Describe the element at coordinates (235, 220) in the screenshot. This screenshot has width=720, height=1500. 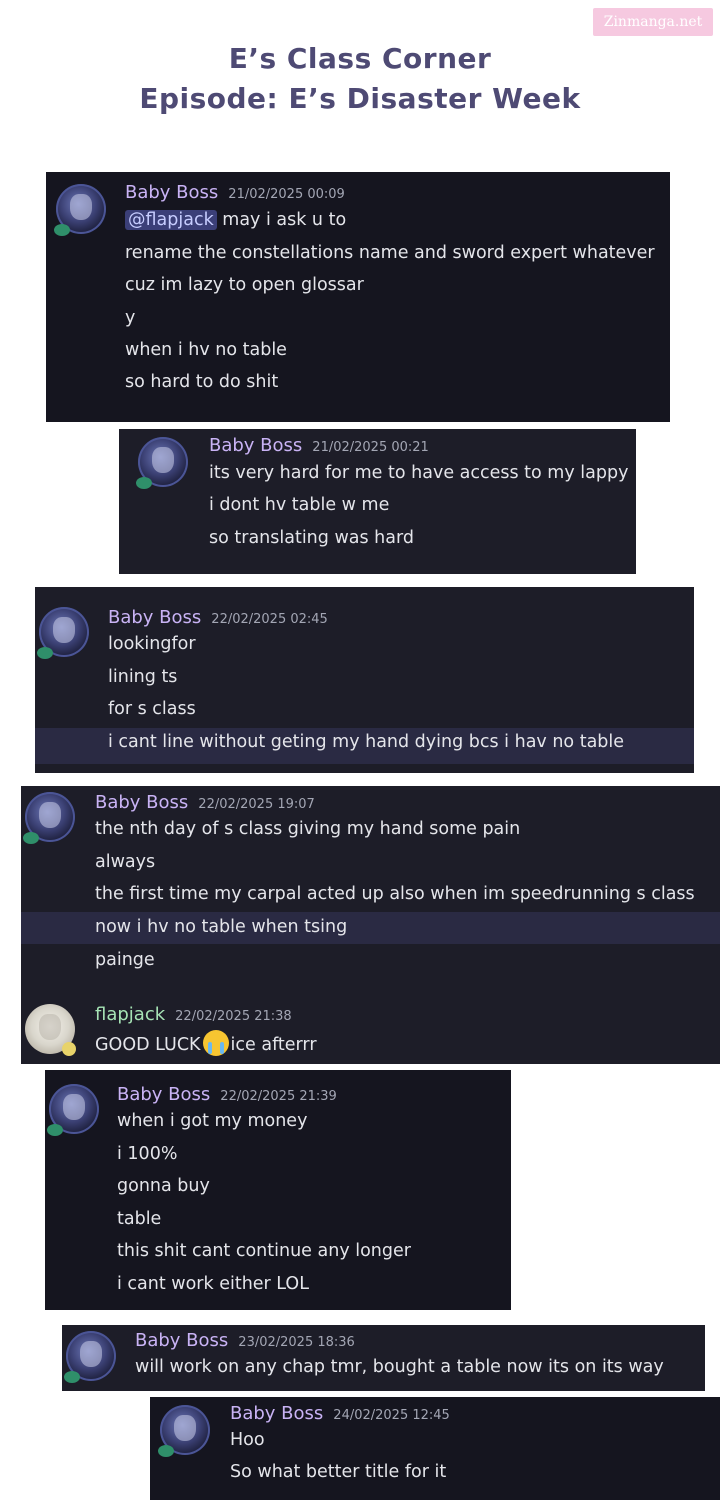
I see `message-line: @flapjack may i ask u to` at that location.